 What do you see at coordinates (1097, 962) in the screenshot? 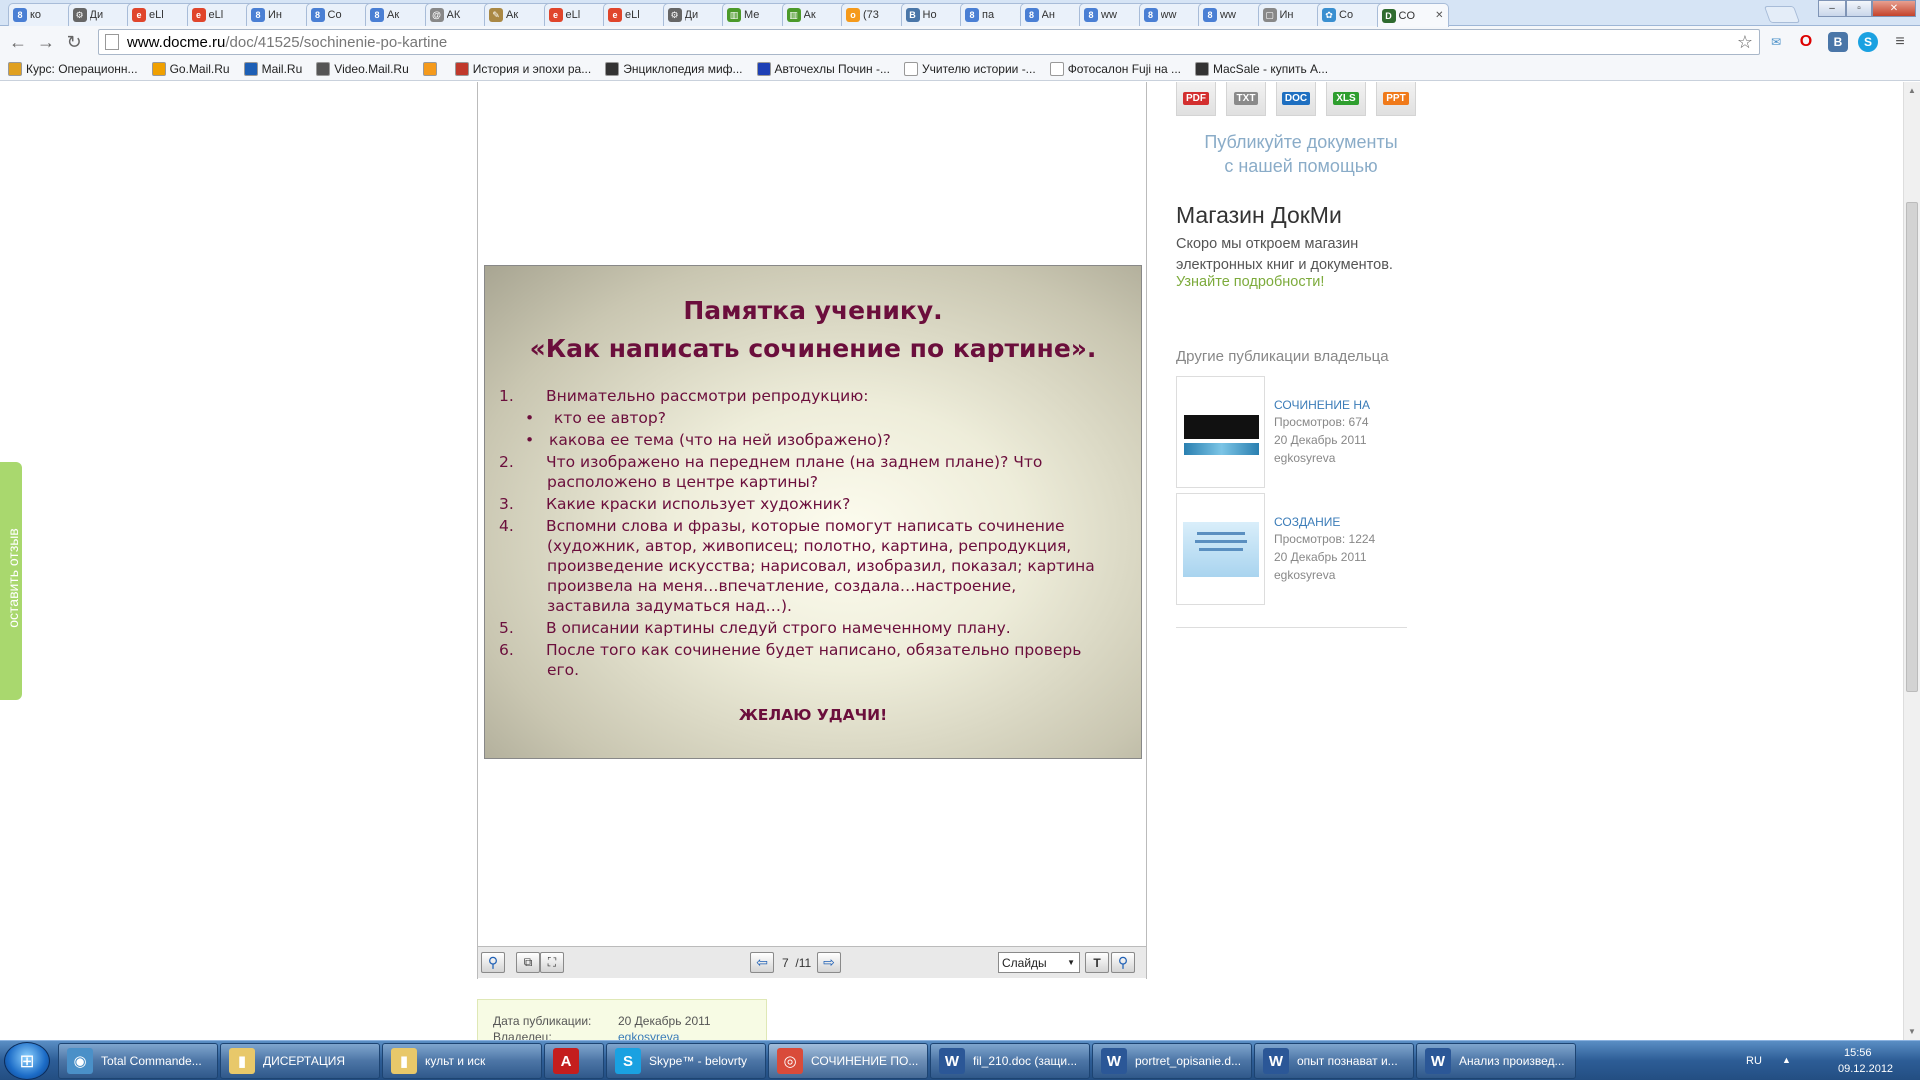
I see `text-mode-icon: T` at bounding box center [1097, 962].